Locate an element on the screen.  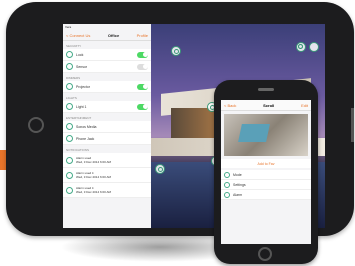
phone-speaker is located at coordinates (266, 89).